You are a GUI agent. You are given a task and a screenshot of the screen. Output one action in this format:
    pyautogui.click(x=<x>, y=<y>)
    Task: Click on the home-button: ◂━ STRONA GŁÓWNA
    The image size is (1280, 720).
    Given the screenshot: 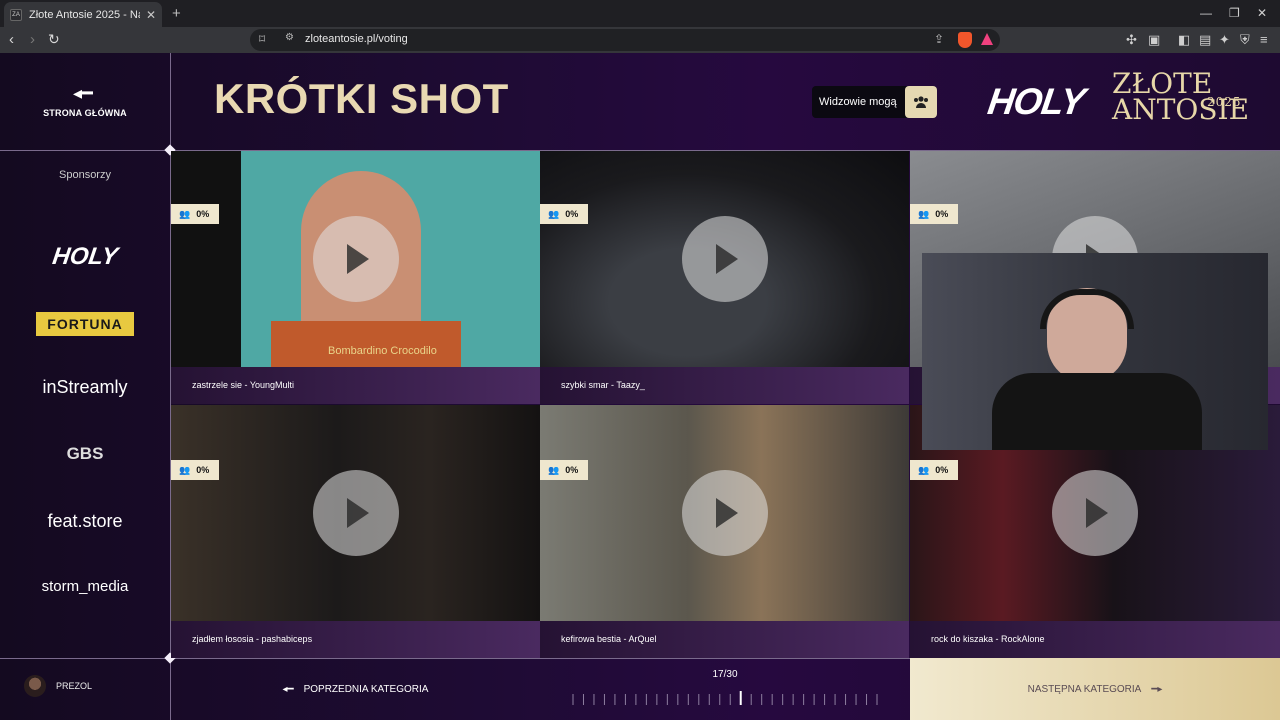 What is the action you would take?
    pyautogui.click(x=85, y=101)
    